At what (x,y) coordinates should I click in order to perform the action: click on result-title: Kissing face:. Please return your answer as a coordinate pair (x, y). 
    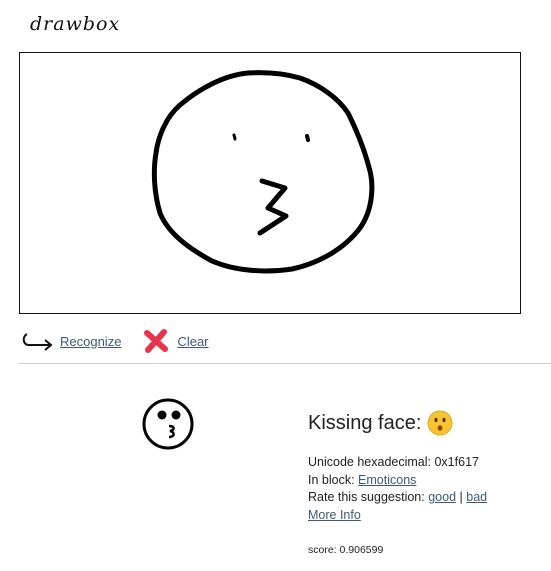
    Looking at the image, I should click on (428, 423).